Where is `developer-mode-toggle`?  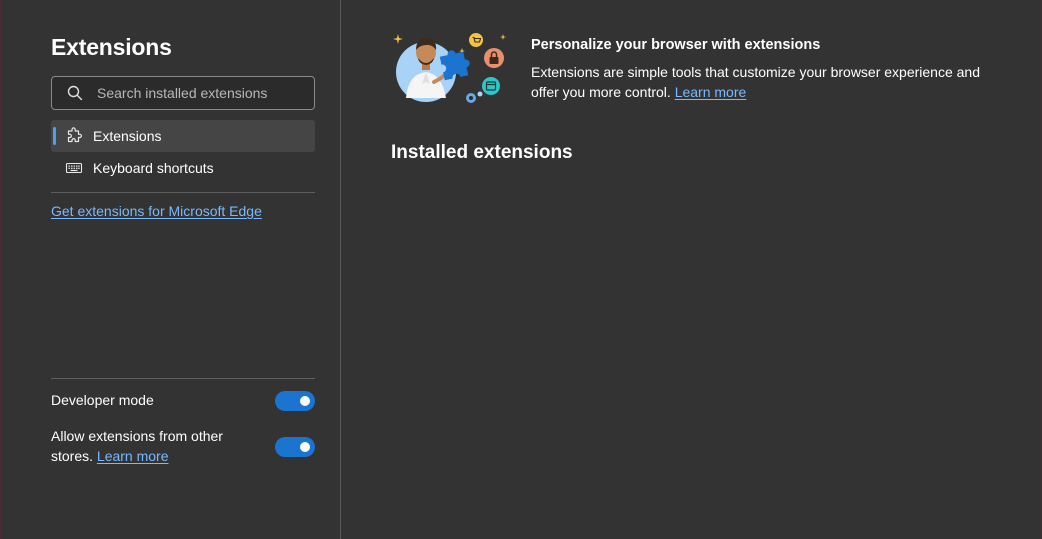
developer-mode-toggle is located at coordinates (295, 401).